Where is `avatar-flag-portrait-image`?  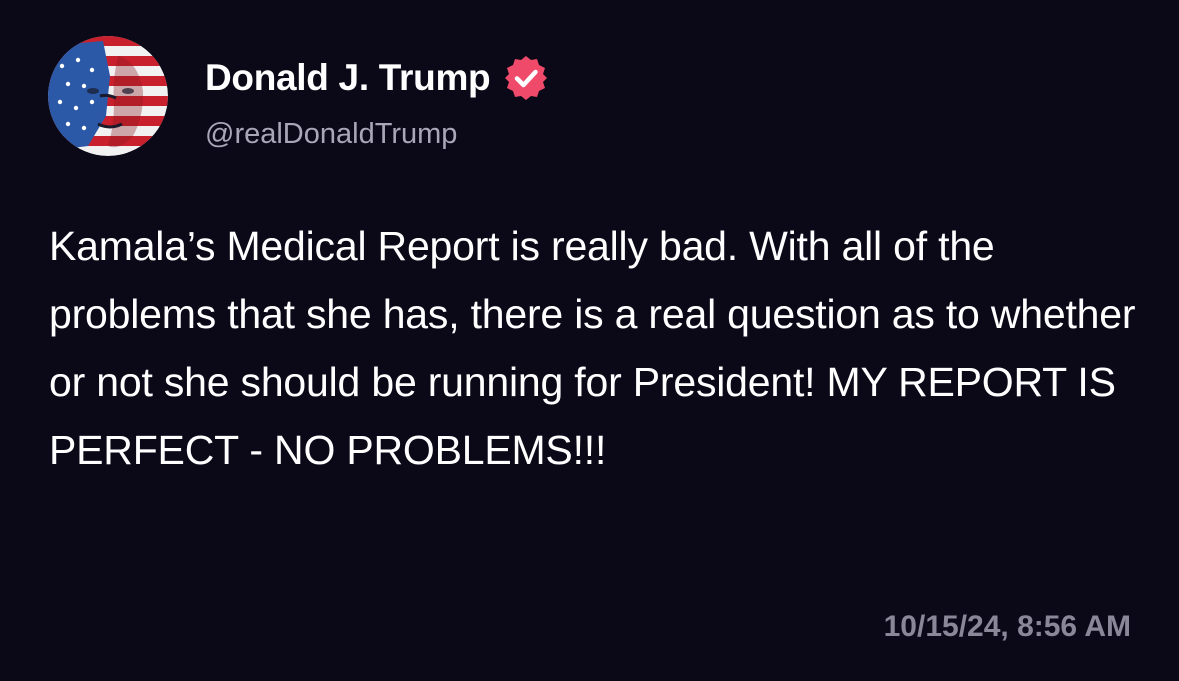 avatar-flag-portrait-image is located at coordinates (108, 96).